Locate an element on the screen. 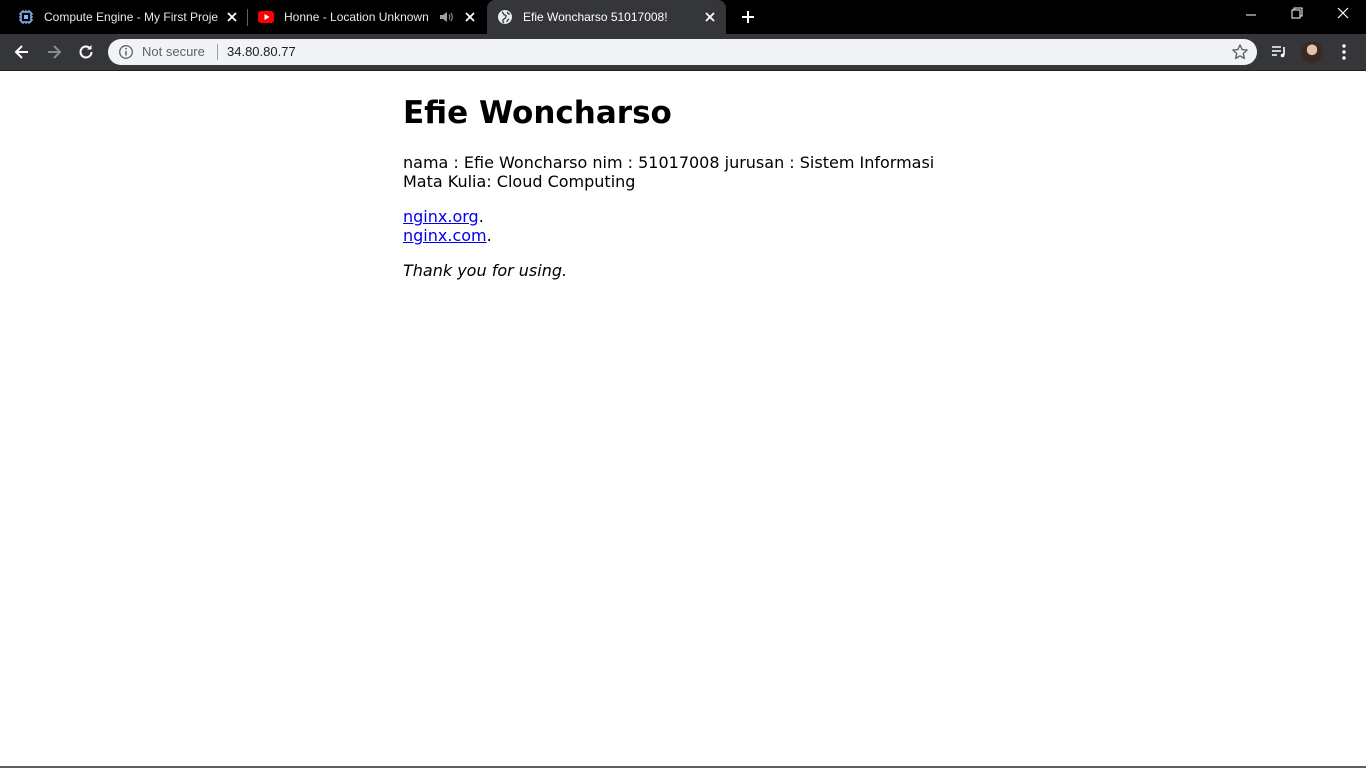  tab-title: Efie Woncharso 51017008! is located at coordinates (595, 17).